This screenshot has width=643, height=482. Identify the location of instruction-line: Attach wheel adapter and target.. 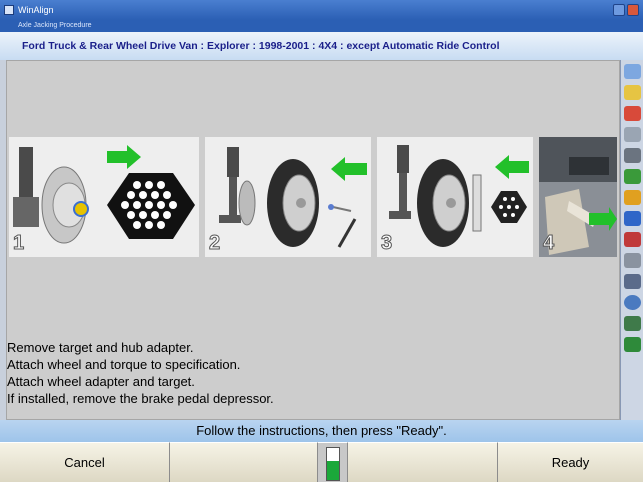
(101, 381).